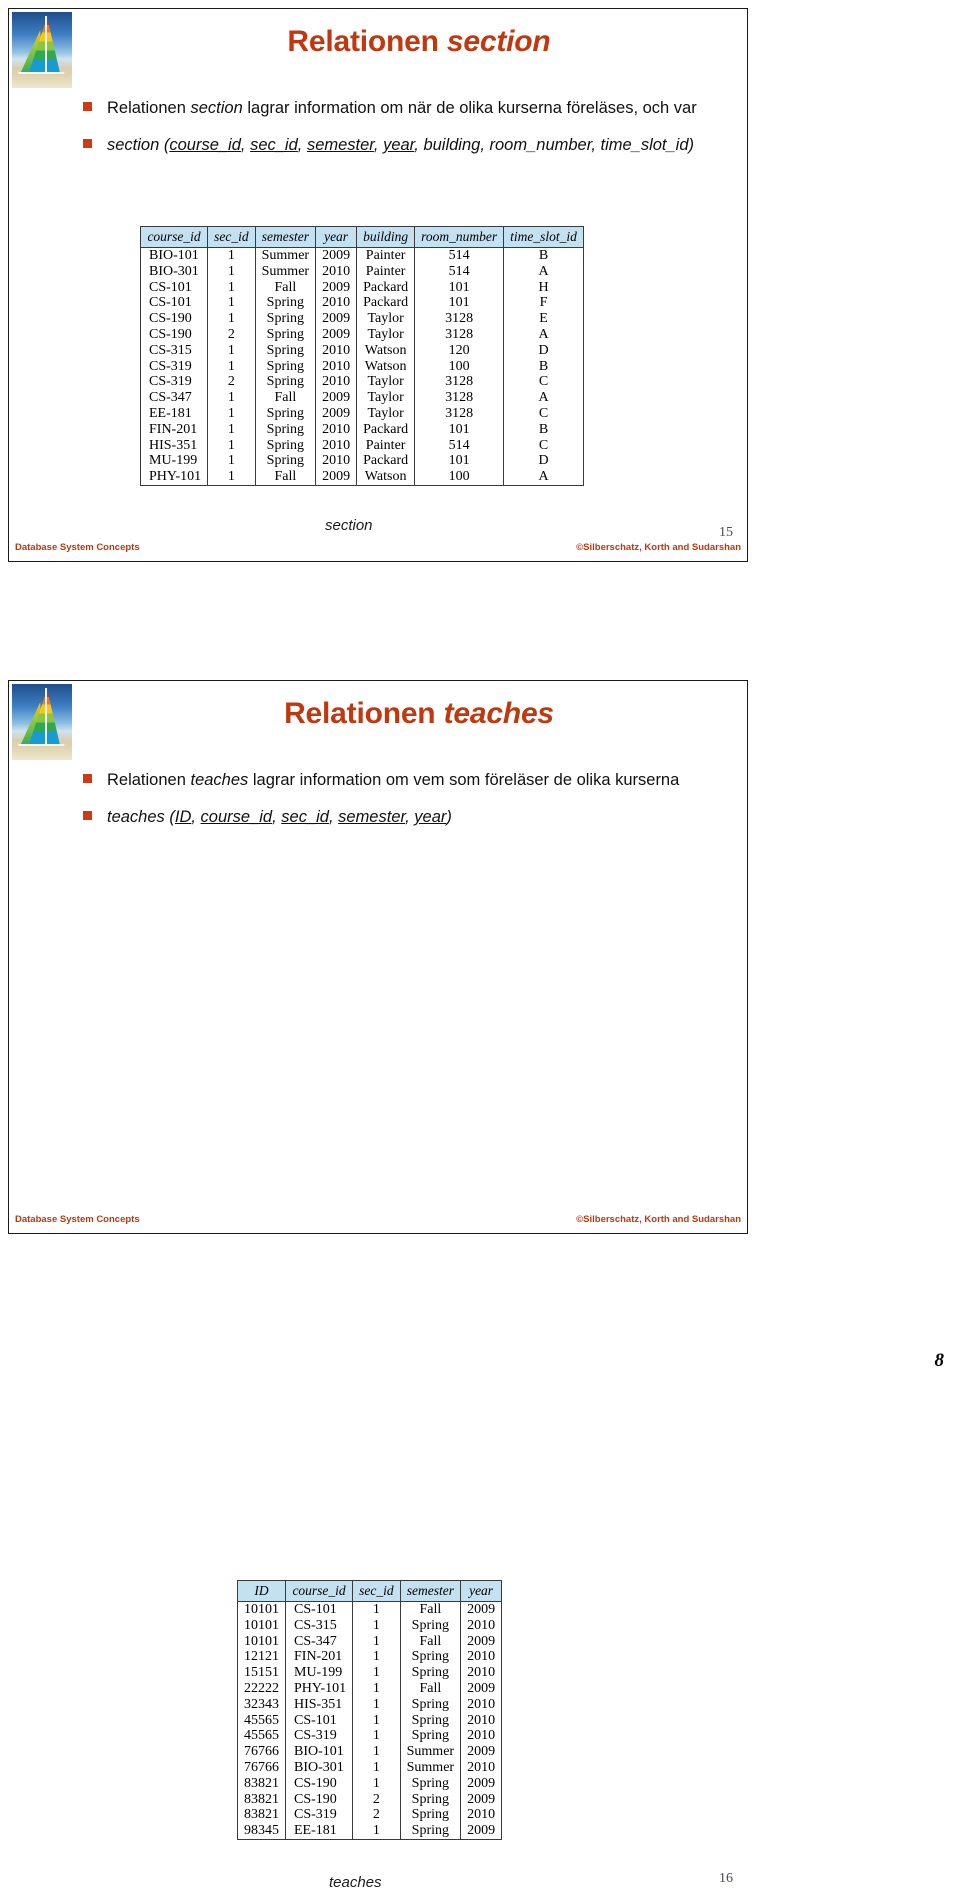 This screenshot has width=960, height=1891. Describe the element at coordinates (370, 1799) in the screenshot. I see `table-row: 83821 CS-190 2 Spring 2009` at that location.